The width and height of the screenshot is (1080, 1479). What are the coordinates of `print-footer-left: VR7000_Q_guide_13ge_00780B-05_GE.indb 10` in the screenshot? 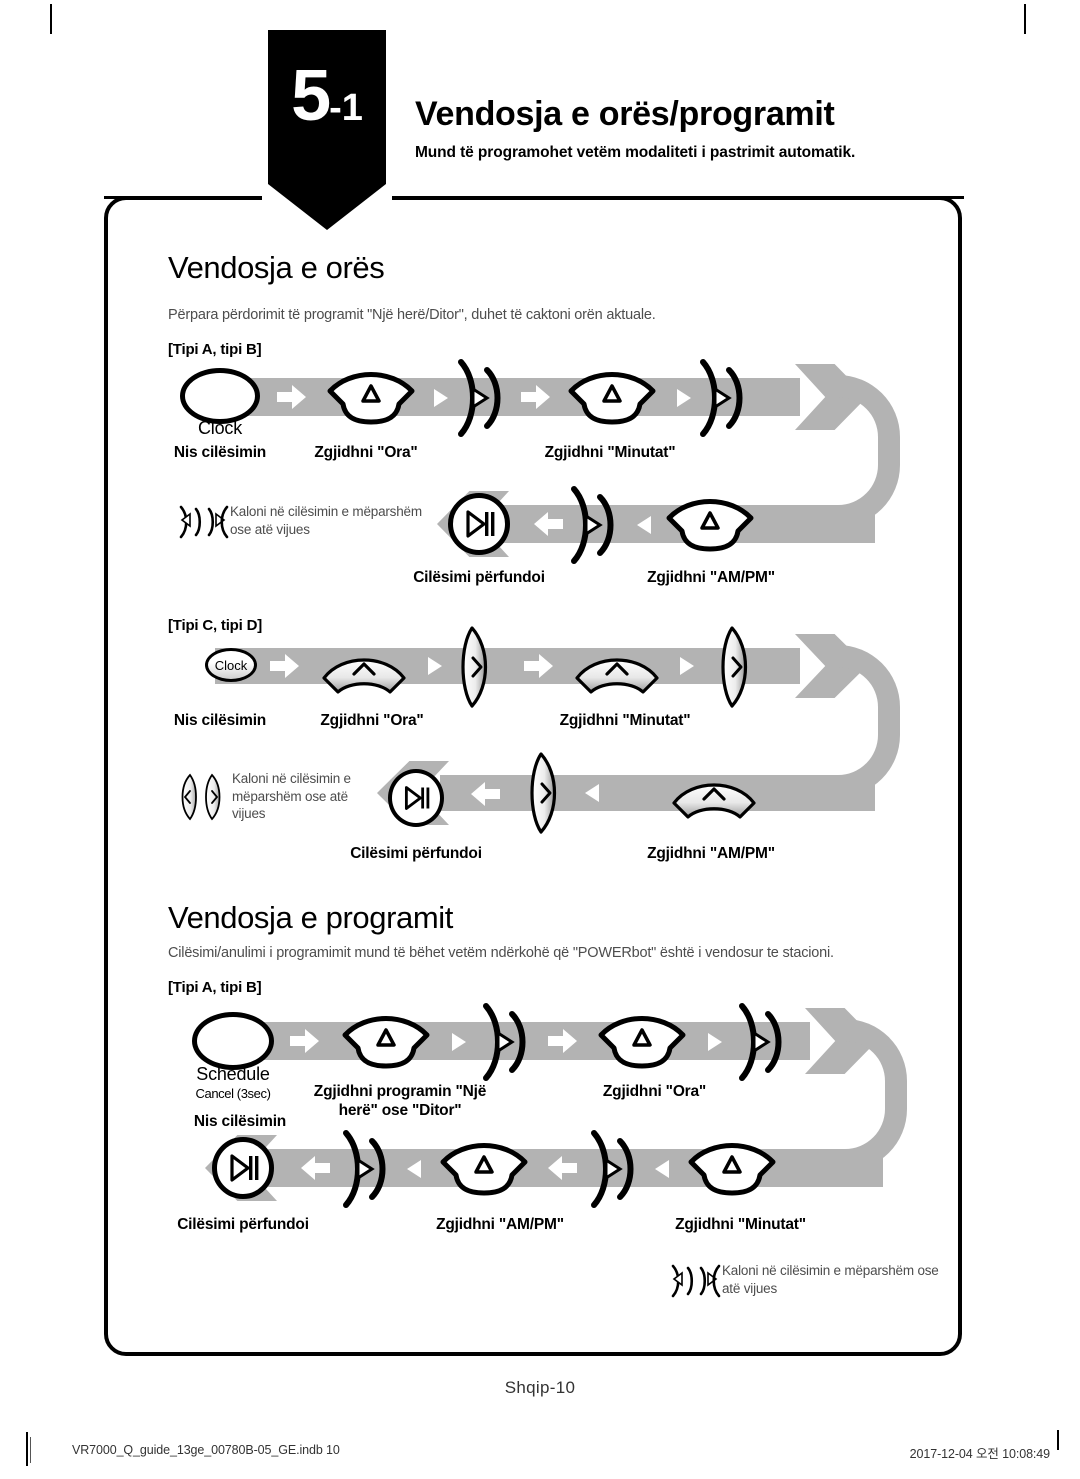 It's located at (206, 1450).